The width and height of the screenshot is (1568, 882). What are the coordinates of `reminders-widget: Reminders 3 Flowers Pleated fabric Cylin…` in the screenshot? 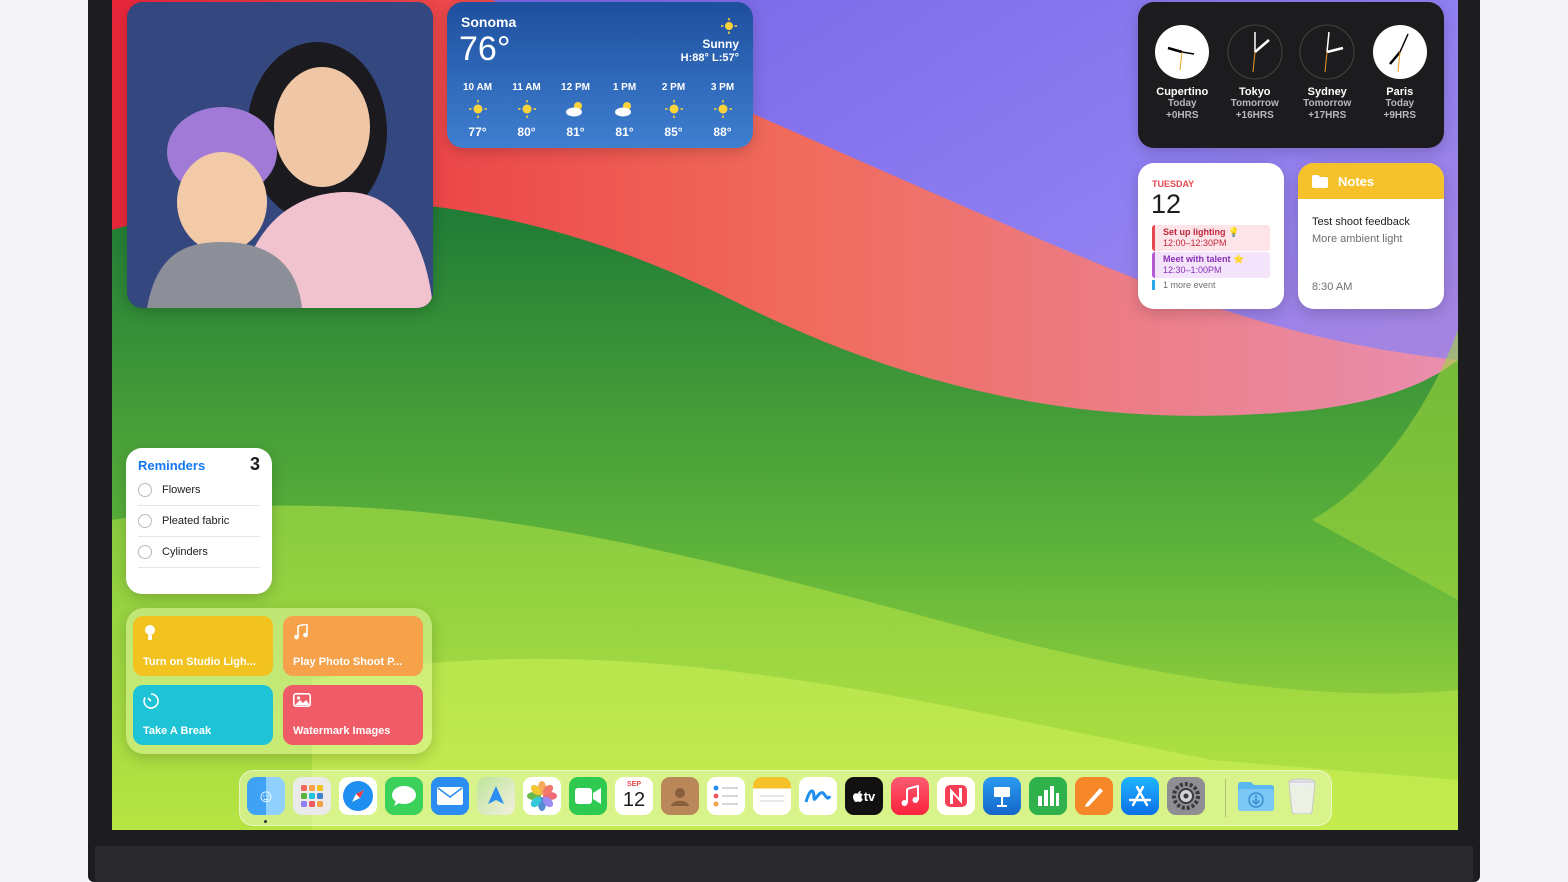 It's located at (199, 521).